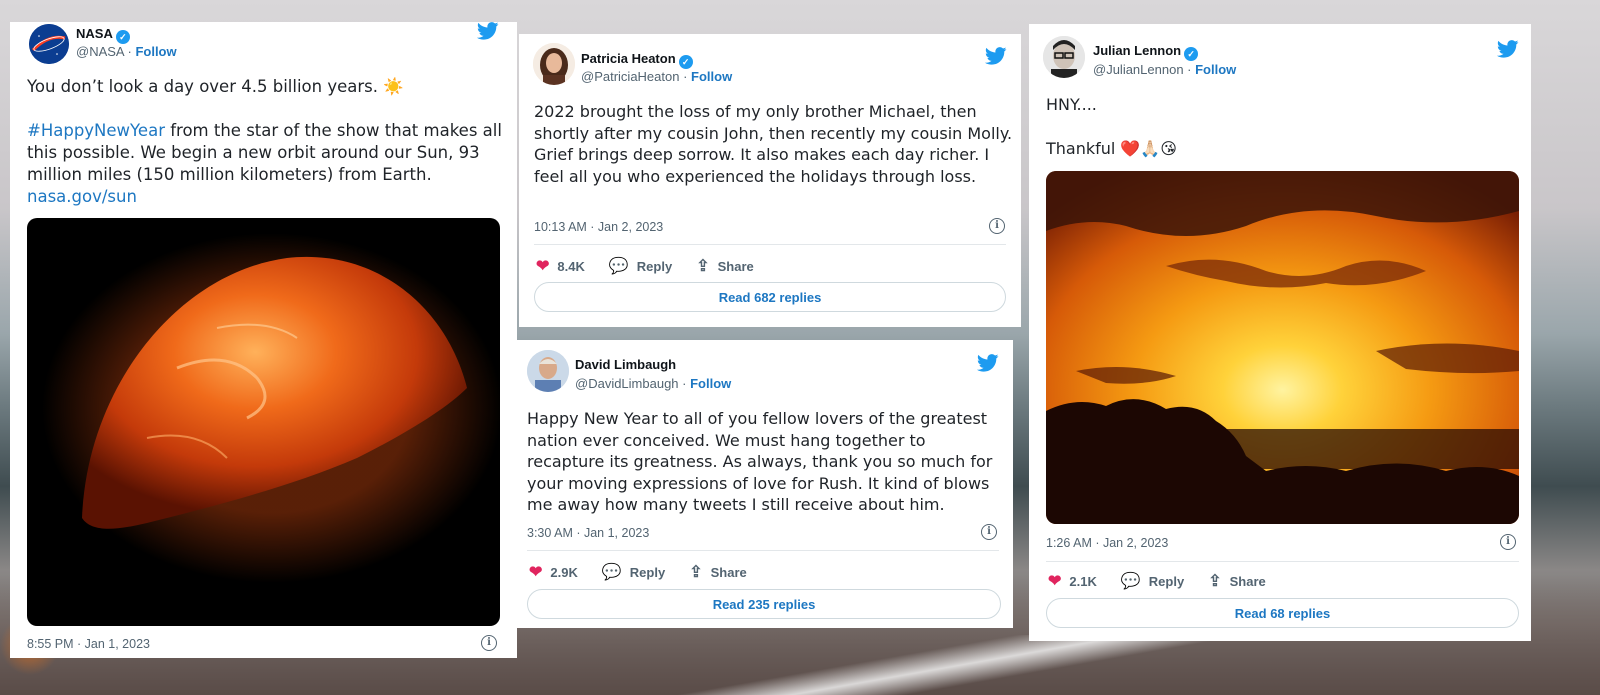  Describe the element at coordinates (82, 196) in the screenshot. I see `url-link: nasa.gov/sun` at that location.